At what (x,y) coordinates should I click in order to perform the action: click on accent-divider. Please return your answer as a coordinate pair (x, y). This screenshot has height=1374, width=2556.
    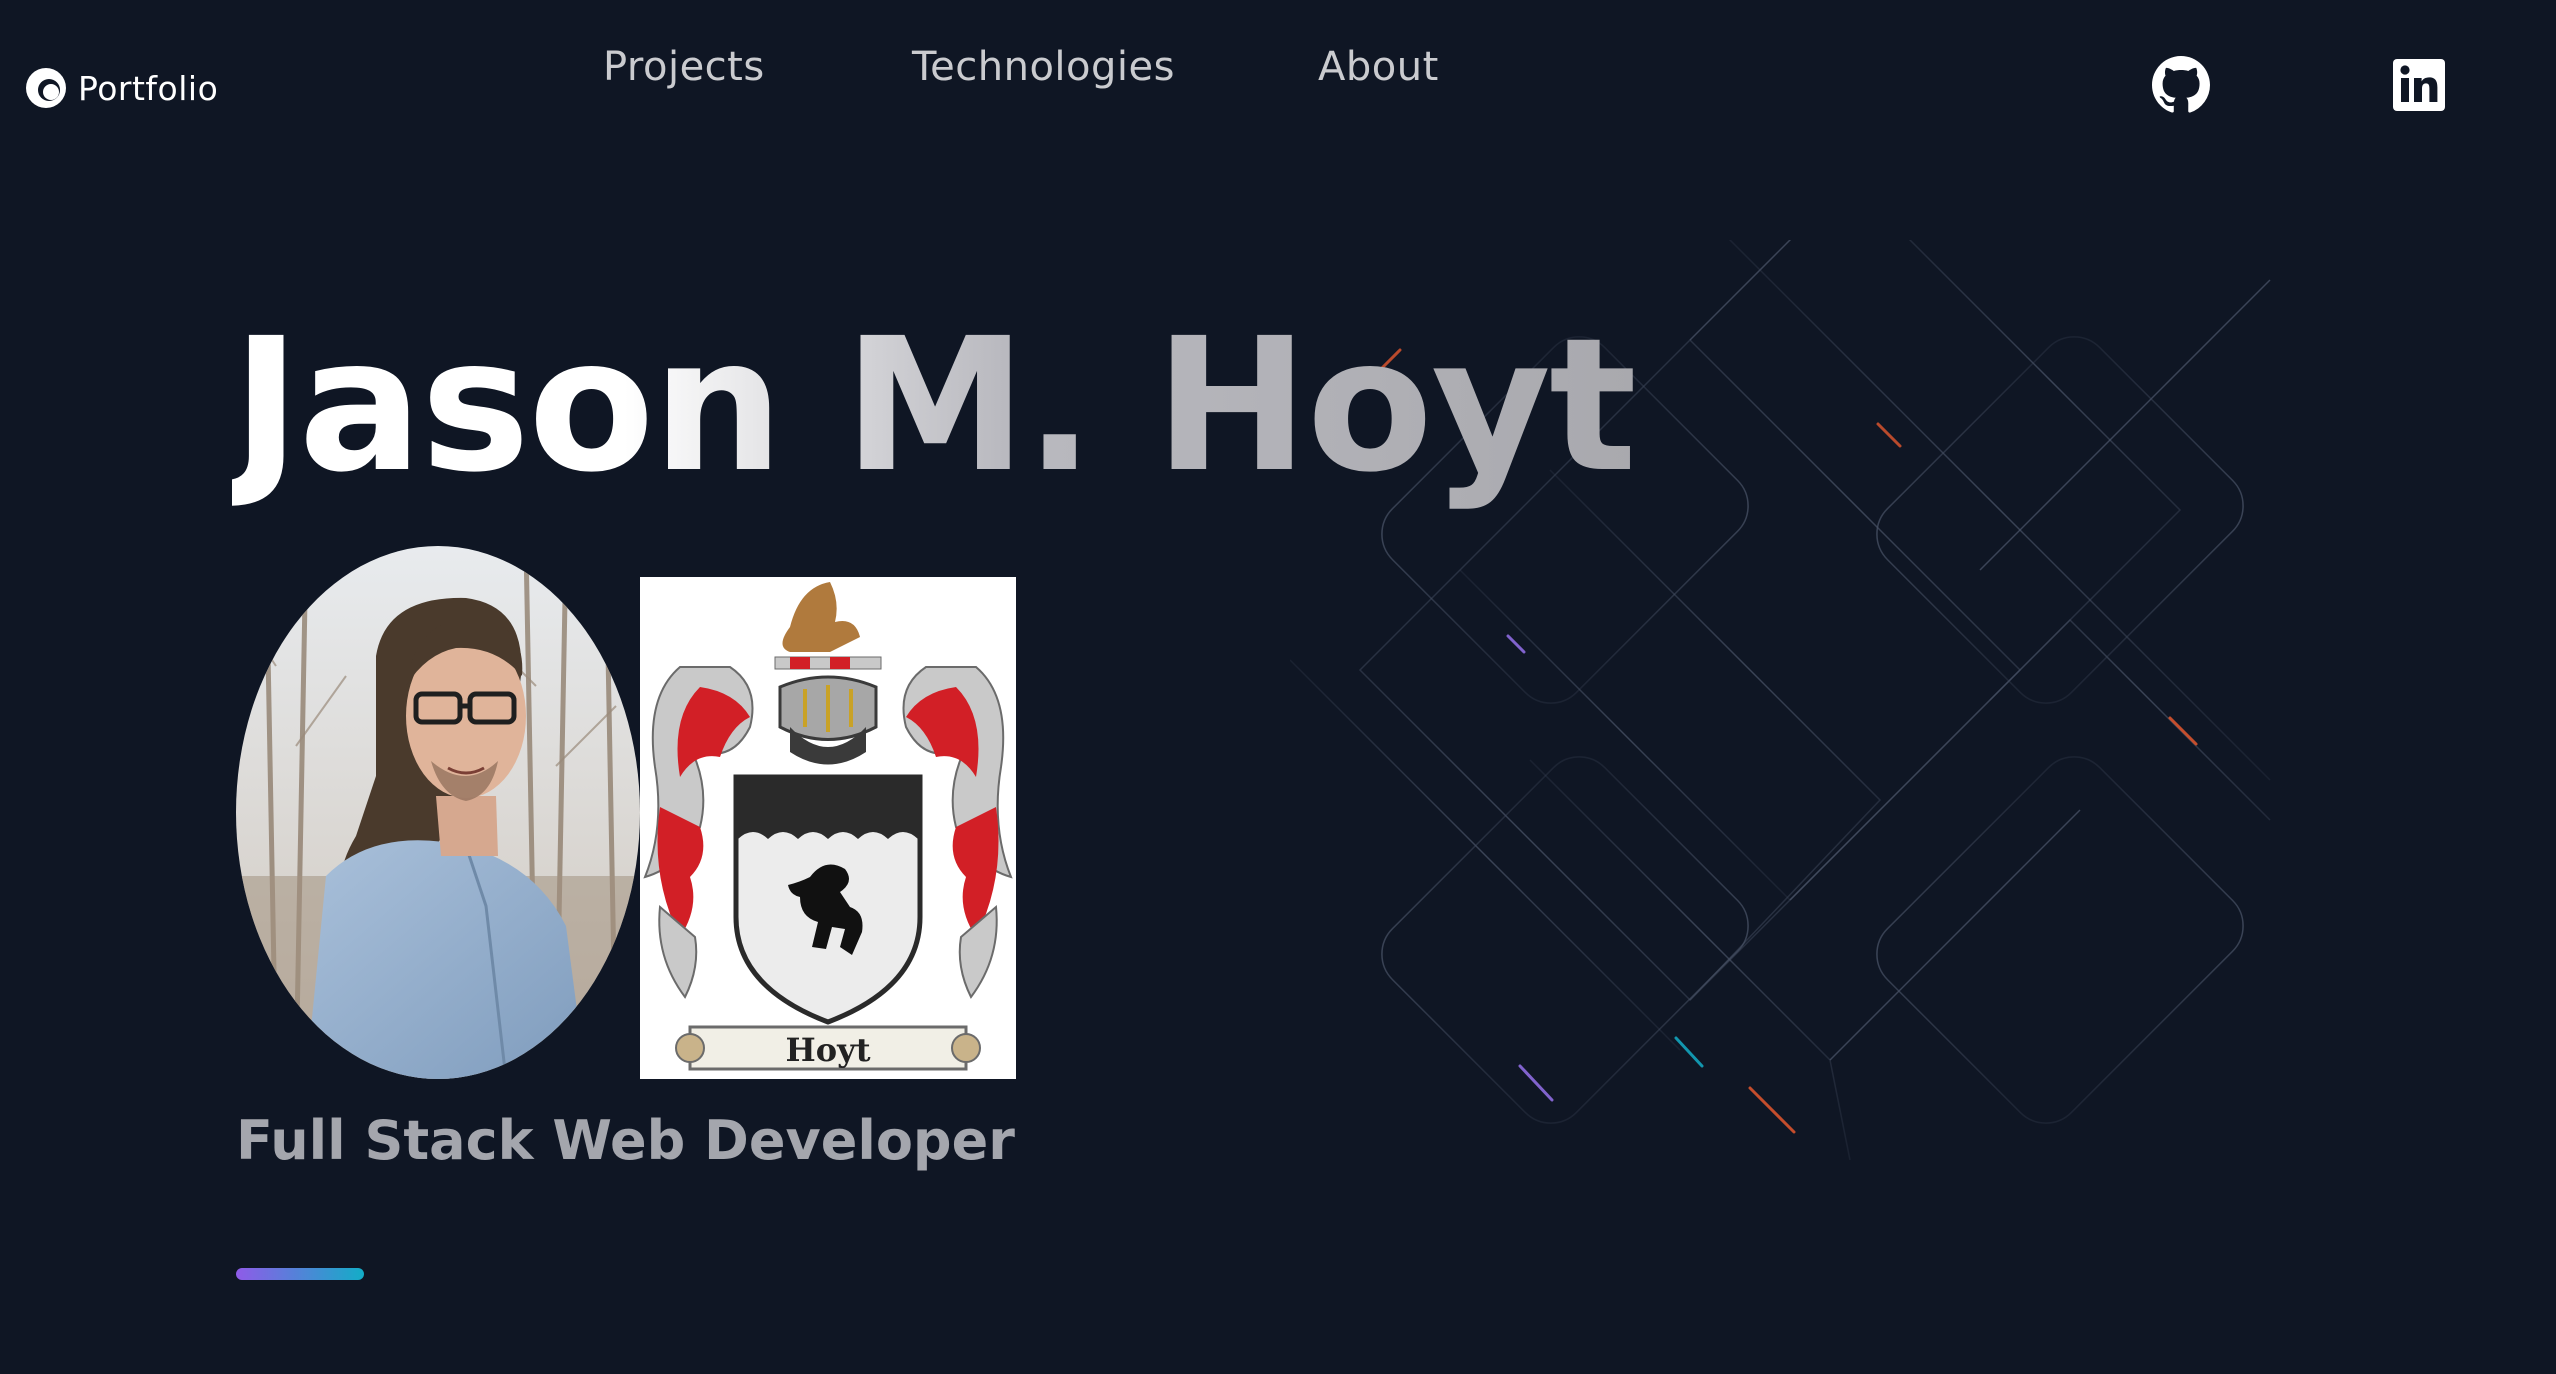
    Looking at the image, I should click on (300, 1274).